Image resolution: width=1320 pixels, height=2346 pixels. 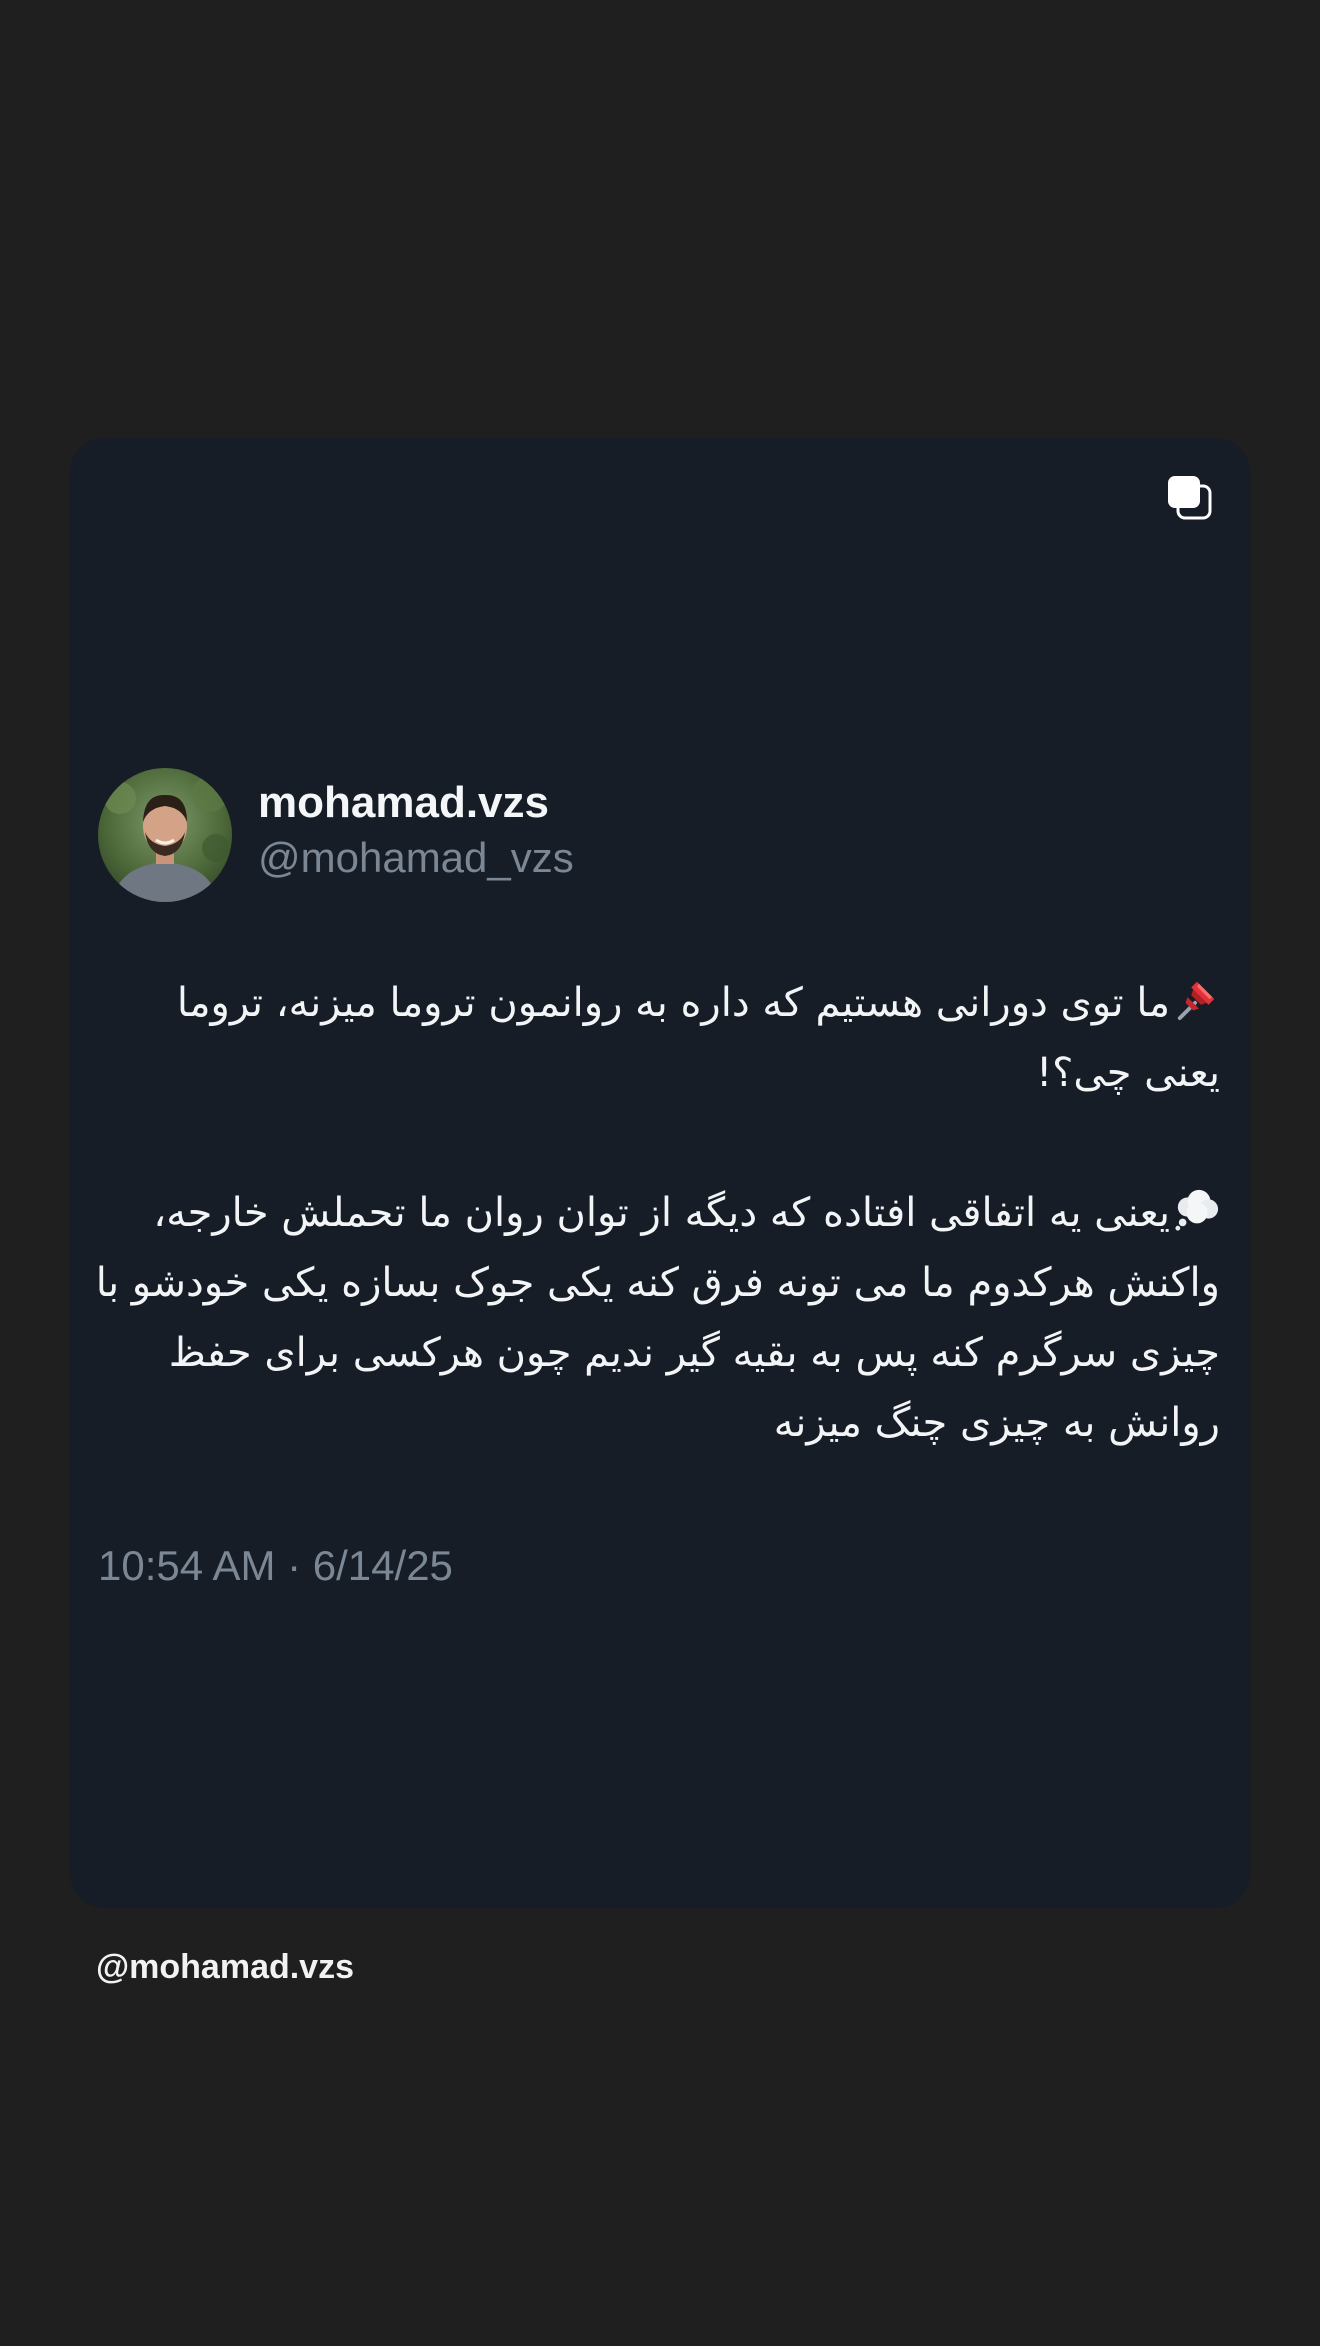 I want to click on timestamp: 10:54 AM · 6/14/25, so click(x=275, y=1566).